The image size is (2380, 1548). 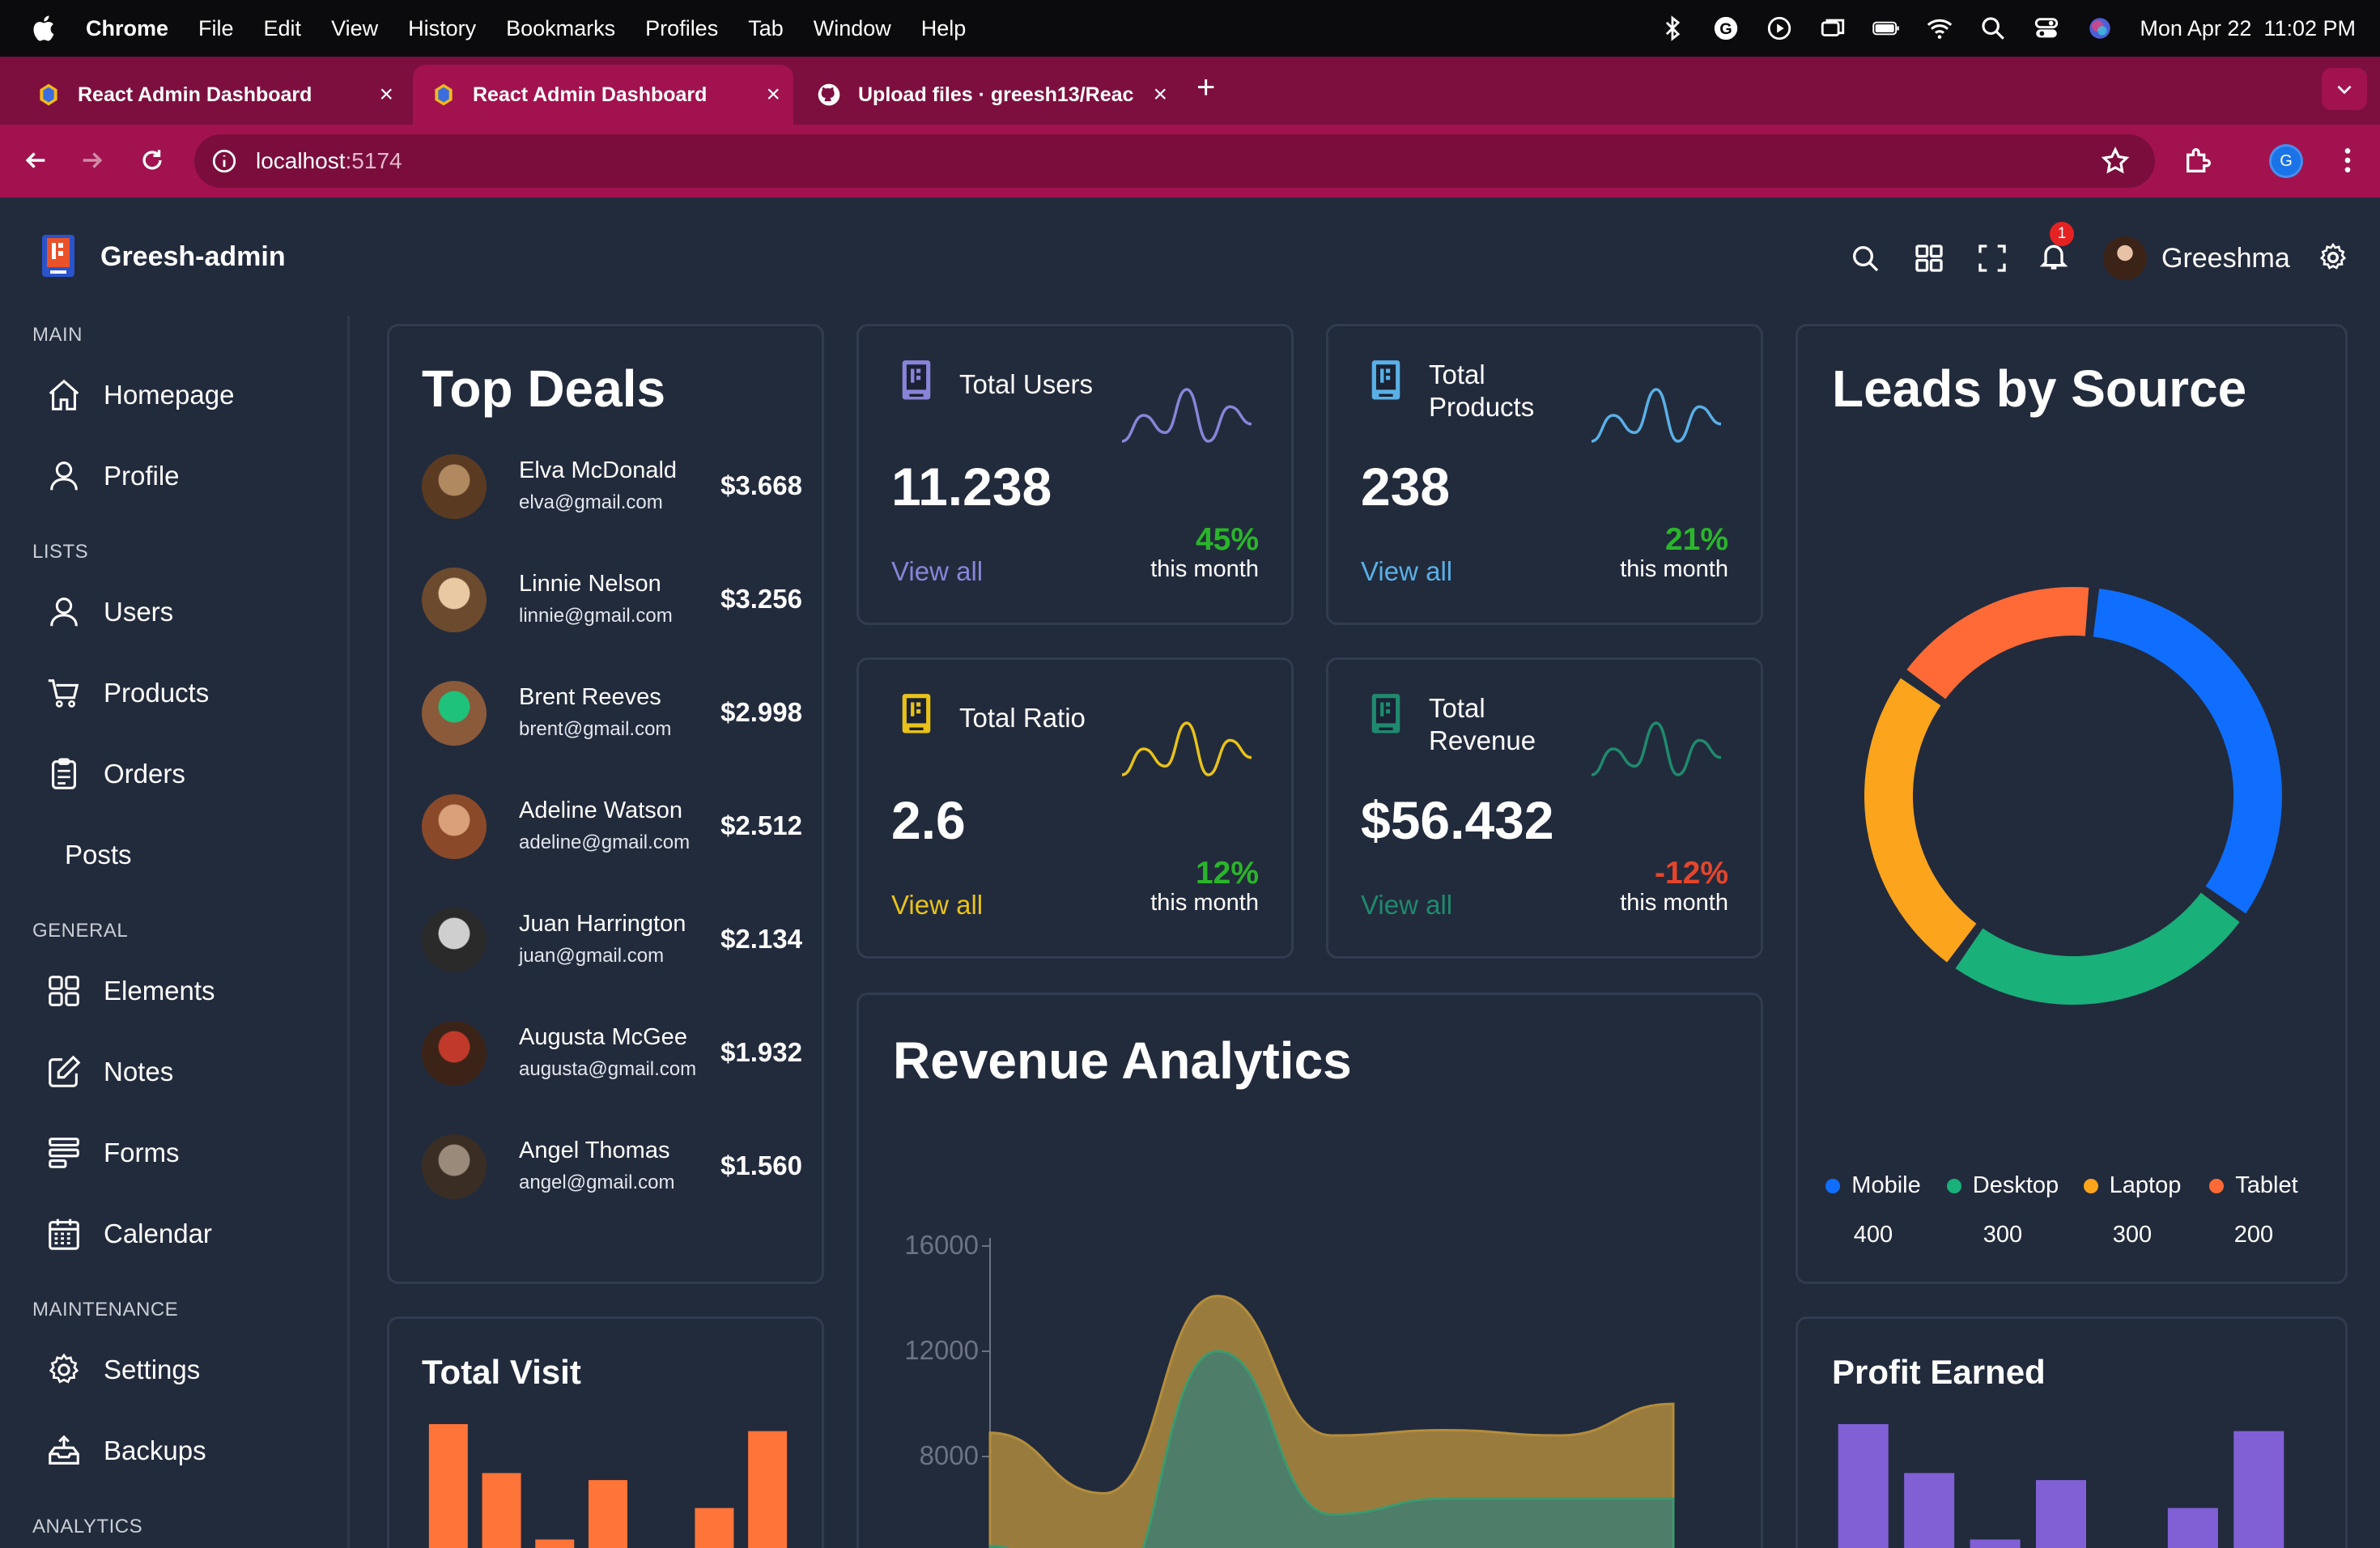 What do you see at coordinates (216, 29) in the screenshot?
I see `menu-file: File` at bounding box center [216, 29].